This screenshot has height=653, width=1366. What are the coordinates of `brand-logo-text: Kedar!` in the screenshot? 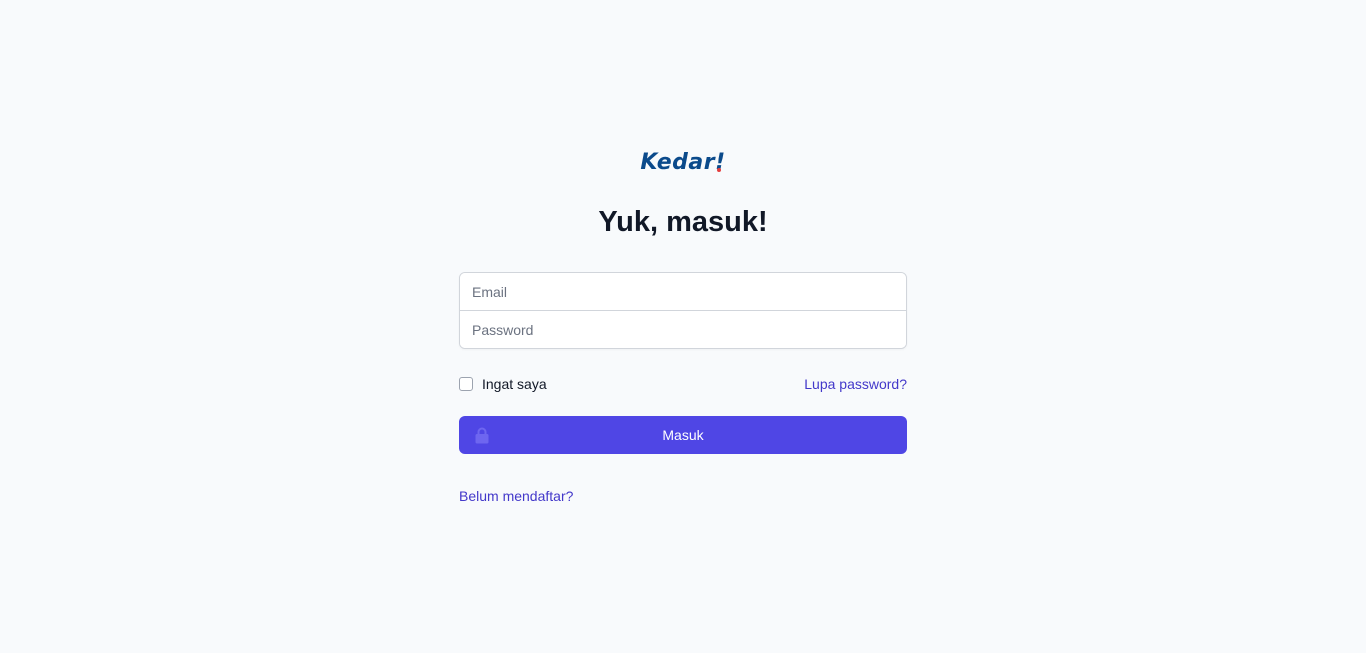 It's located at (682, 162).